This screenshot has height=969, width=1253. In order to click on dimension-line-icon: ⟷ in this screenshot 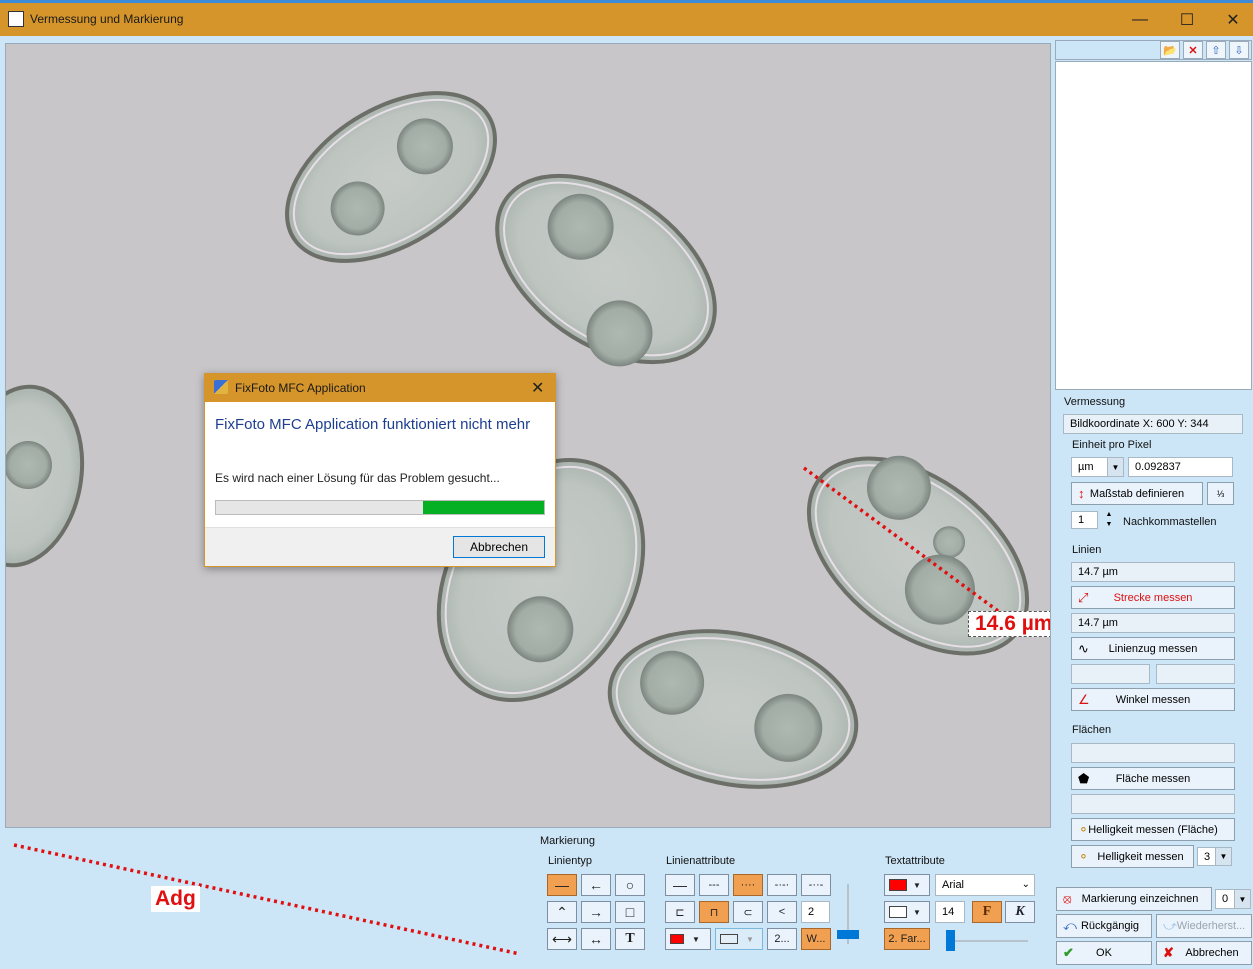, I will do `click(562, 939)`.